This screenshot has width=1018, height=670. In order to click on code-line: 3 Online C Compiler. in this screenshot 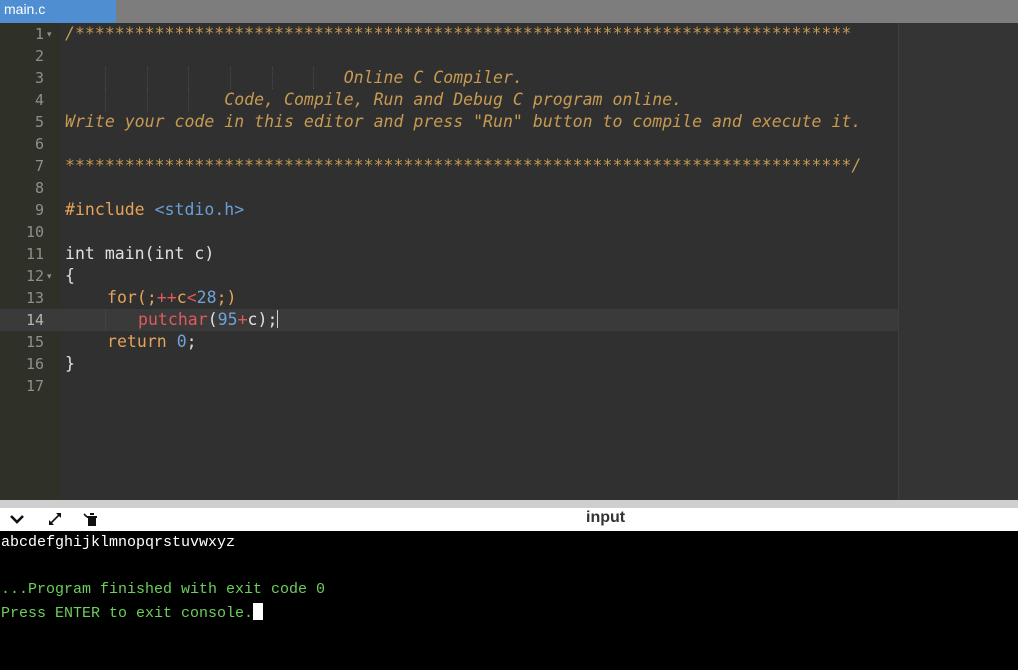, I will do `click(509, 78)`.